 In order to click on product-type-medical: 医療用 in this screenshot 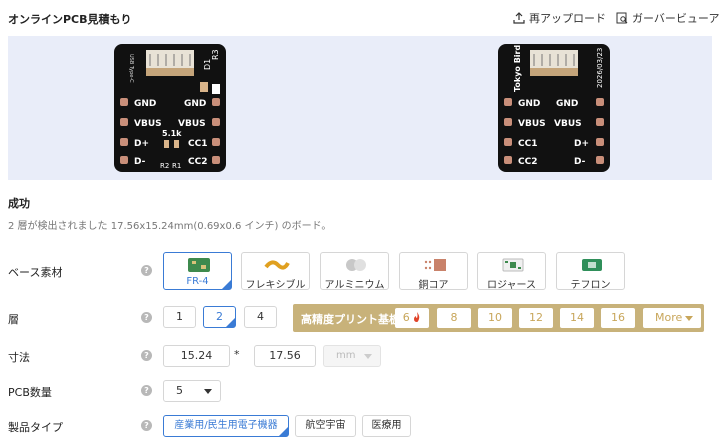, I will do `click(386, 426)`.